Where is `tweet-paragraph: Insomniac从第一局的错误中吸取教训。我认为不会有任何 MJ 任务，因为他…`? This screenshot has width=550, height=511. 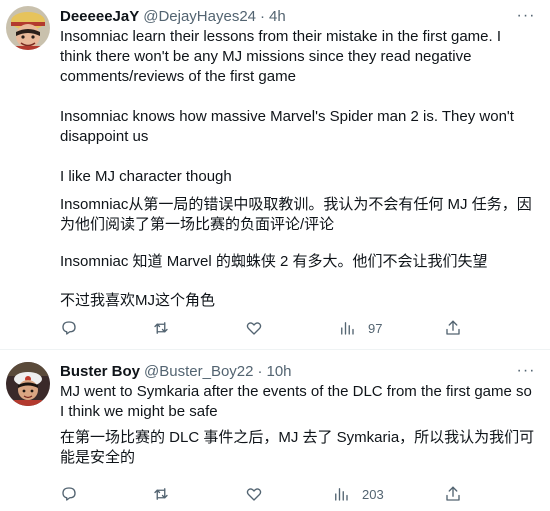 tweet-paragraph: Insomniac从第一局的错误中吸取教训。我认为不会有任何 MJ 任务，因为他… is located at coordinates (296, 214).